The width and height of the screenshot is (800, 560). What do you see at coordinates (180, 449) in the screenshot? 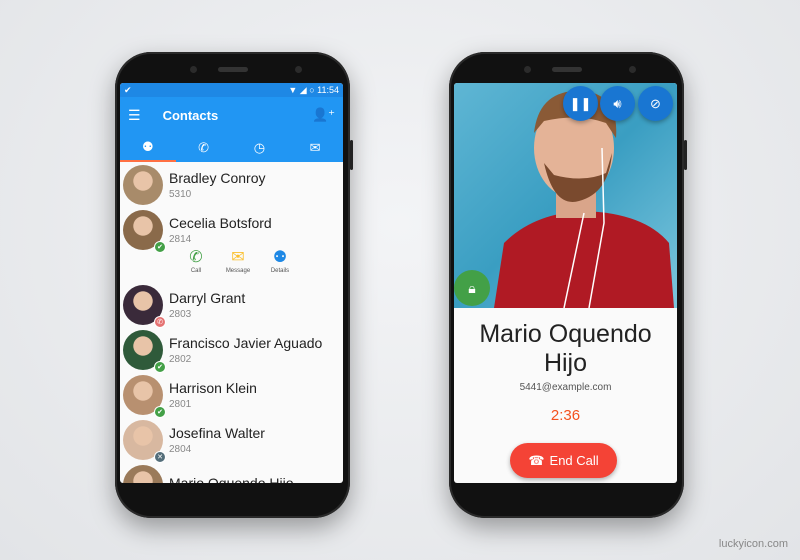
I see `contact-number: 2804` at bounding box center [180, 449].